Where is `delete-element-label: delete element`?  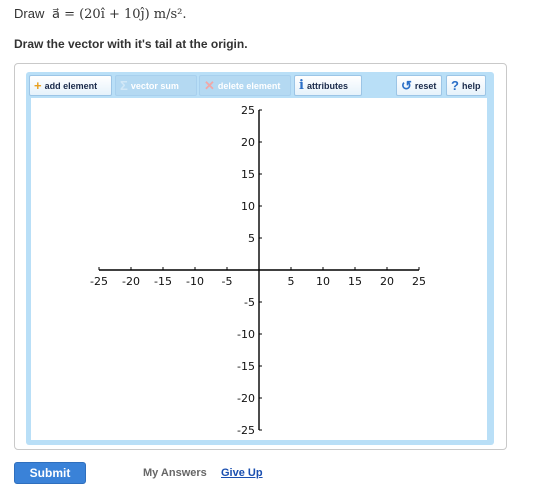 delete-element-label: delete element is located at coordinates (249, 85).